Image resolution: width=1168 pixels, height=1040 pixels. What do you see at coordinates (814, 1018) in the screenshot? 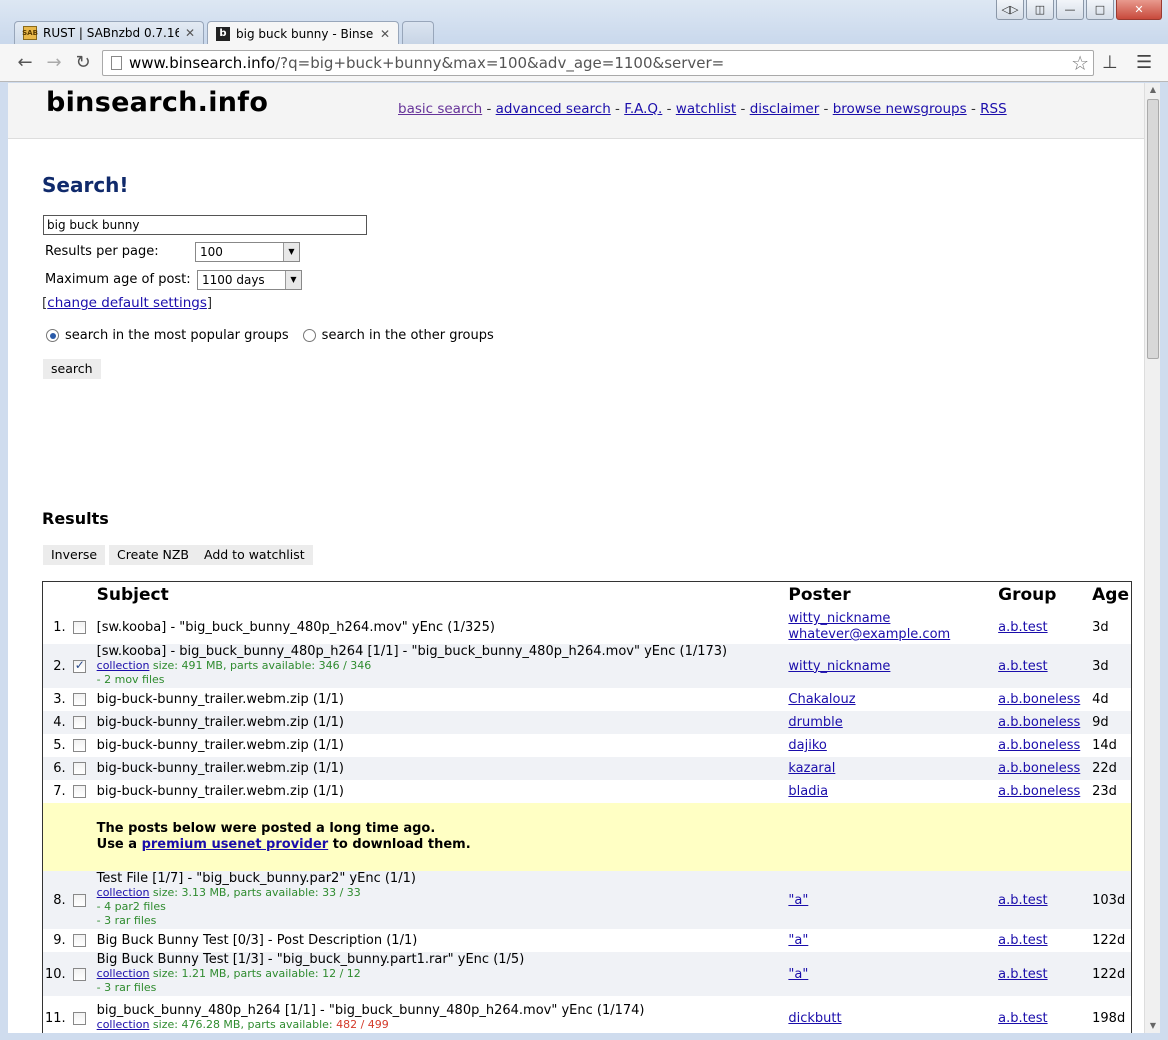
I see `poster-link: dickbutt` at bounding box center [814, 1018].